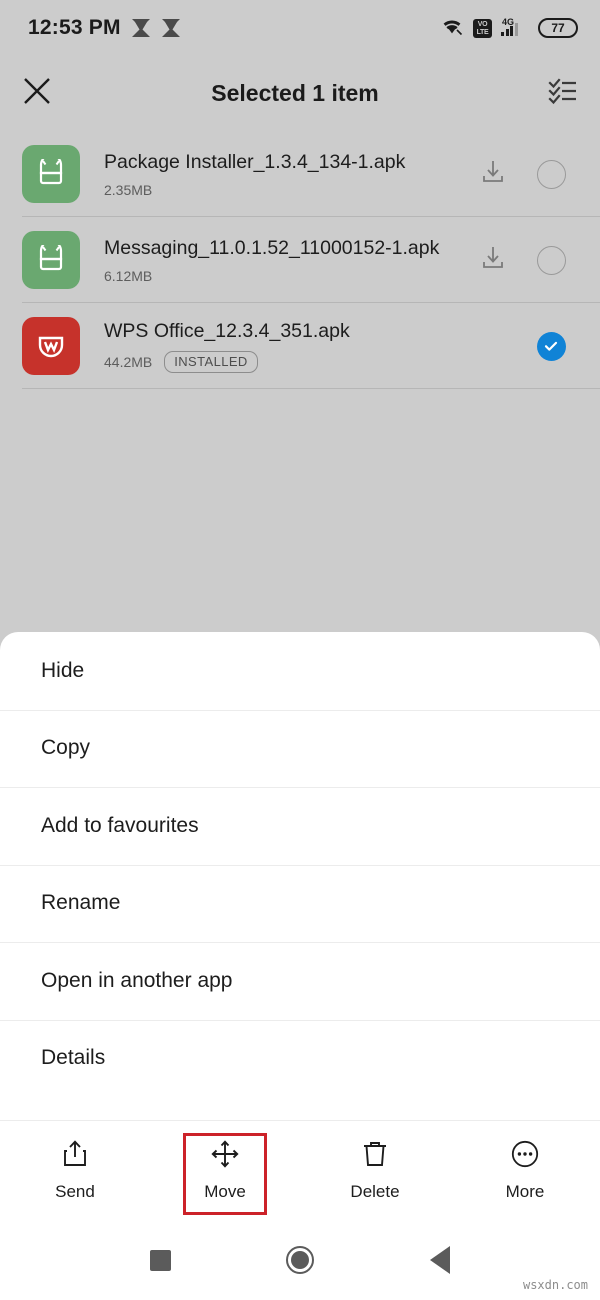  What do you see at coordinates (300, 981) in the screenshot?
I see `menu-item-open-in-another-app: Open in another app` at bounding box center [300, 981].